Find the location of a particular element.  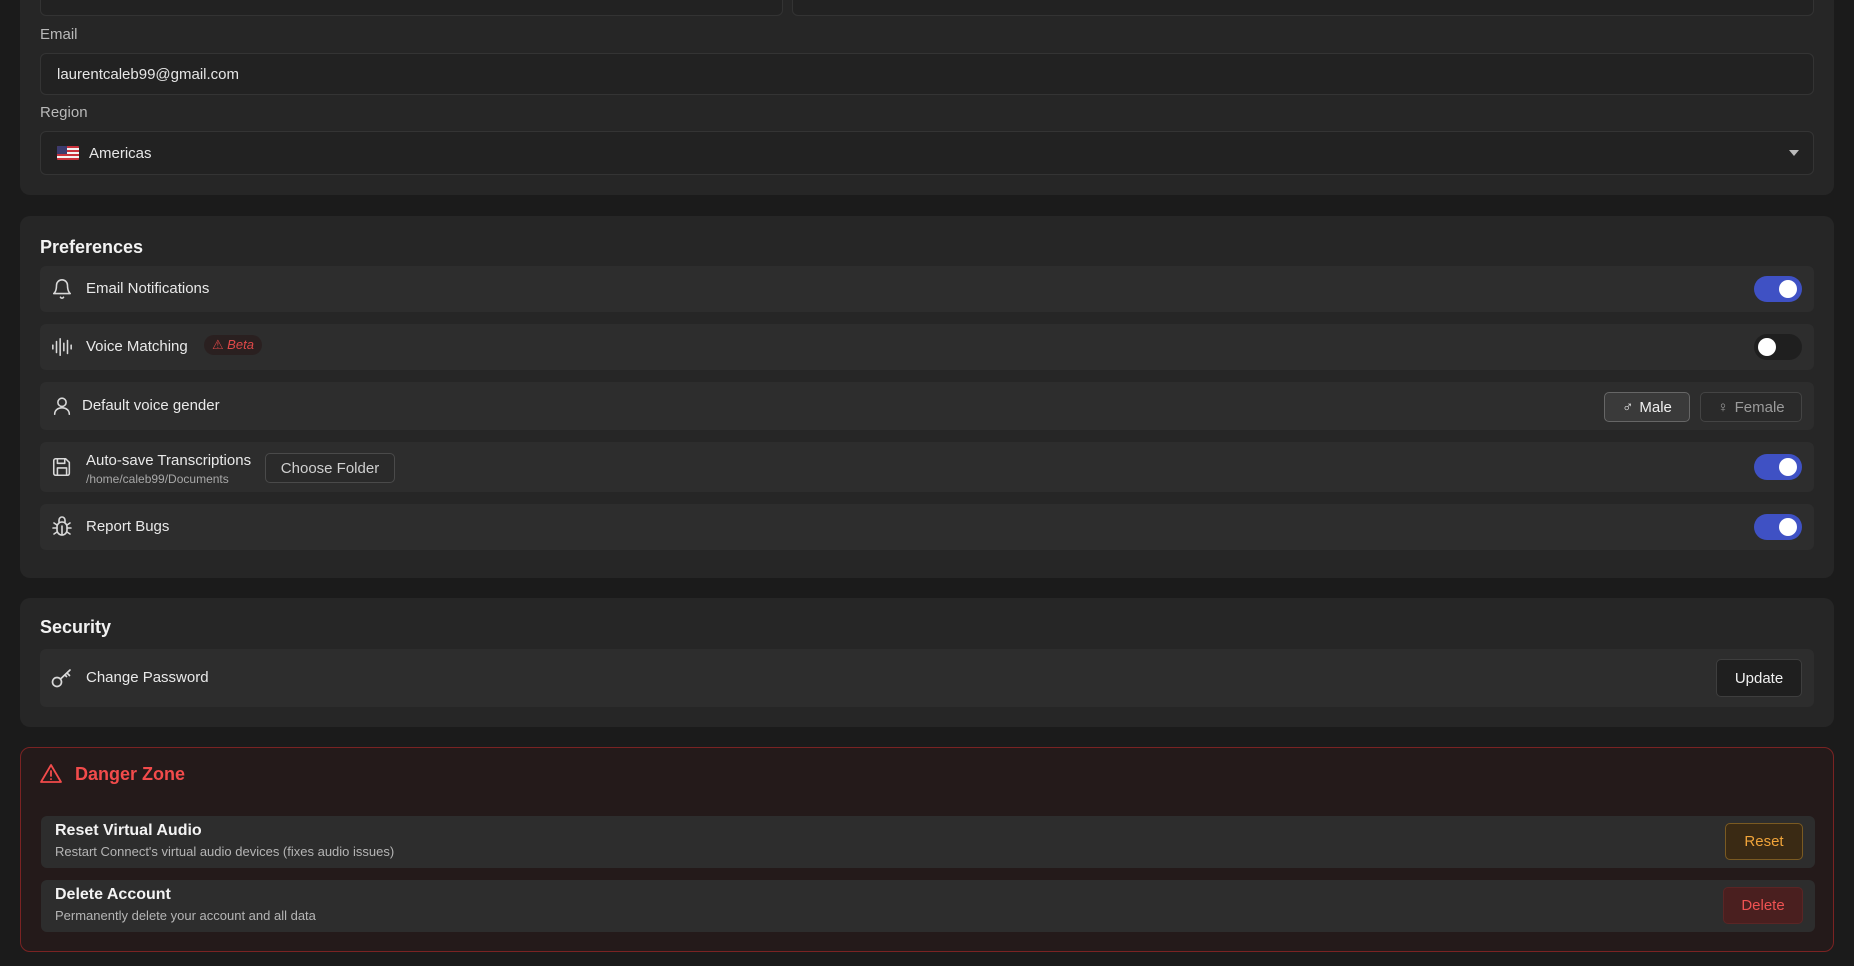

auto-save-label: Auto-save Transcriptions is located at coordinates (169, 460).